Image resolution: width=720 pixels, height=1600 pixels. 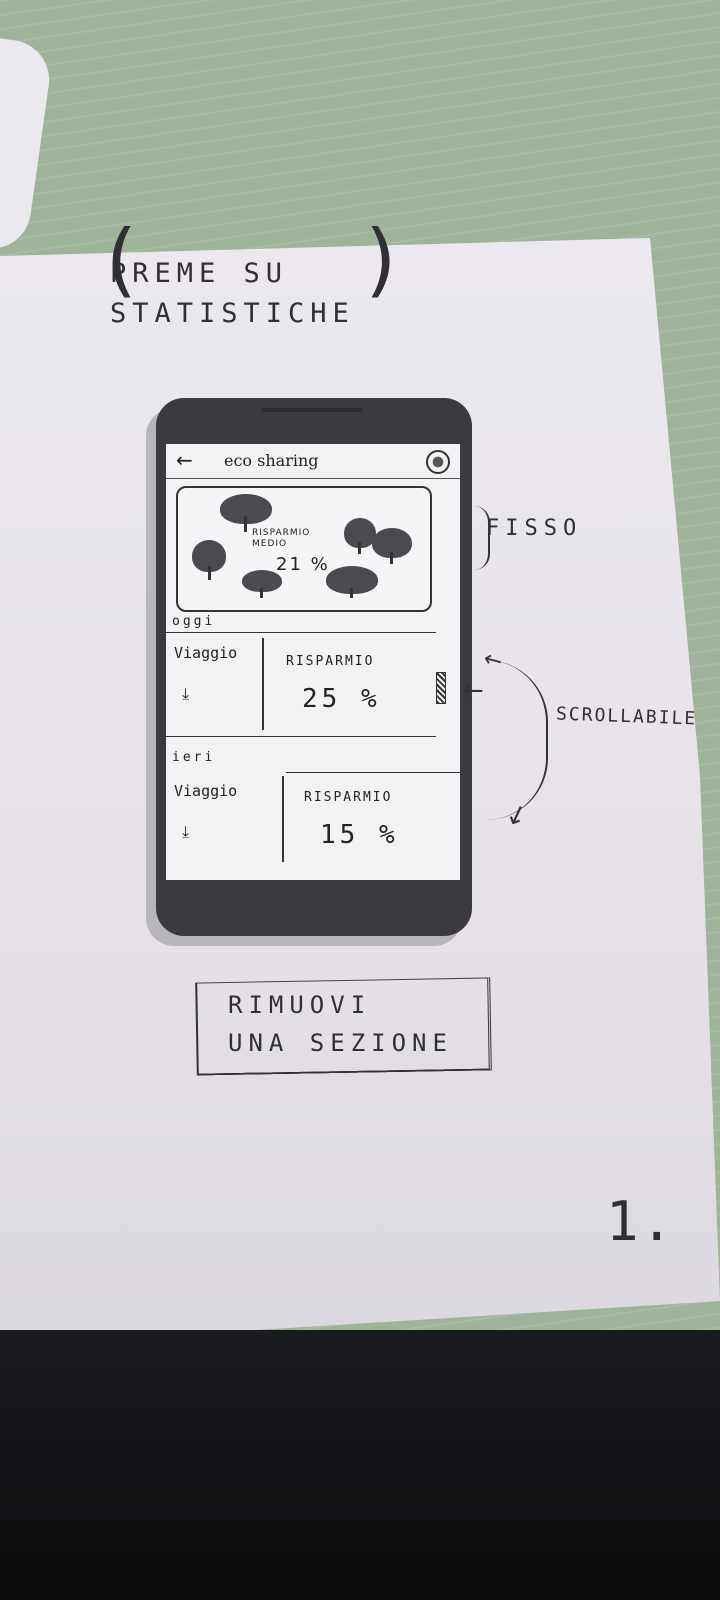 I want to click on arrow-left-icon: ←, so click(x=184, y=460).